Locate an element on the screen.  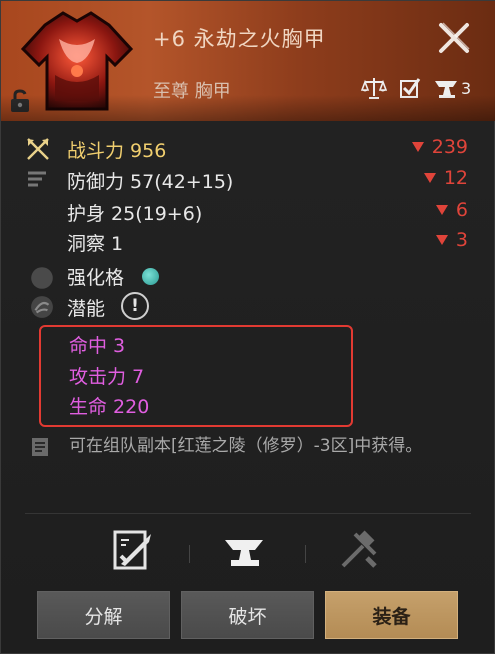
anvil-count: 3 is located at coordinates (466, 88).